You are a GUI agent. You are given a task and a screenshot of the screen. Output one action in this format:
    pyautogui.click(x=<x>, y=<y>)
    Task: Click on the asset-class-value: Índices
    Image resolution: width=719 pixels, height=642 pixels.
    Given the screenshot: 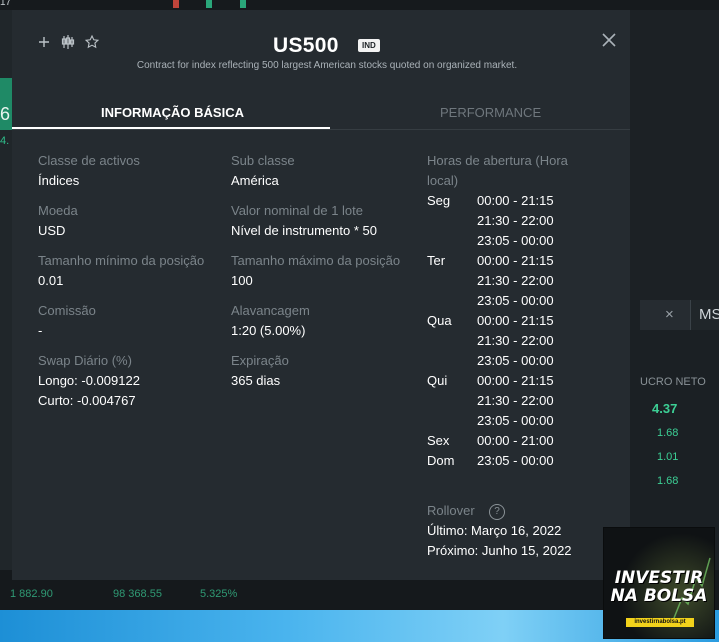 What is the action you would take?
    pyautogui.click(x=59, y=180)
    